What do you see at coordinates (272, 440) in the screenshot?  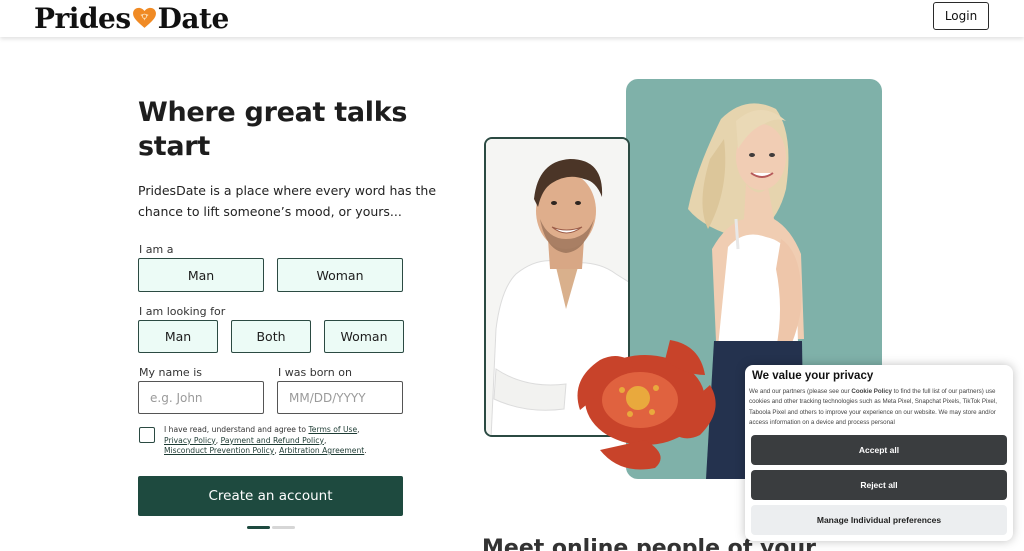 I see `payment-refund-link: Payment and Refund Policy` at bounding box center [272, 440].